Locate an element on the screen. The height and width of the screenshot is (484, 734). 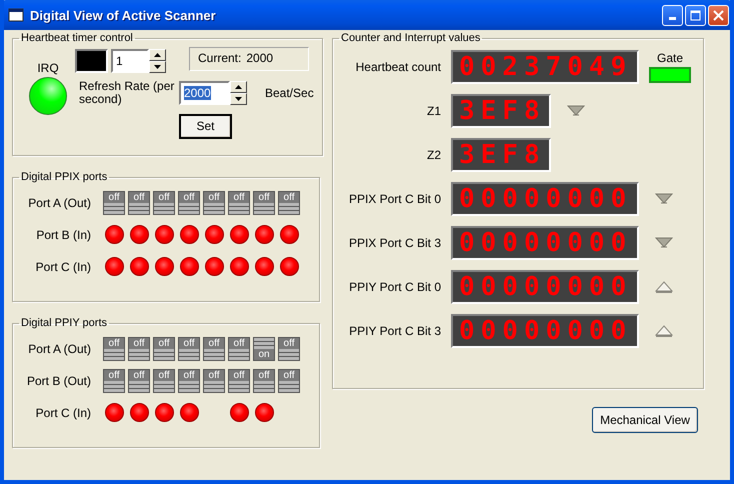
gate-label: Gate is located at coordinates (669, 58).